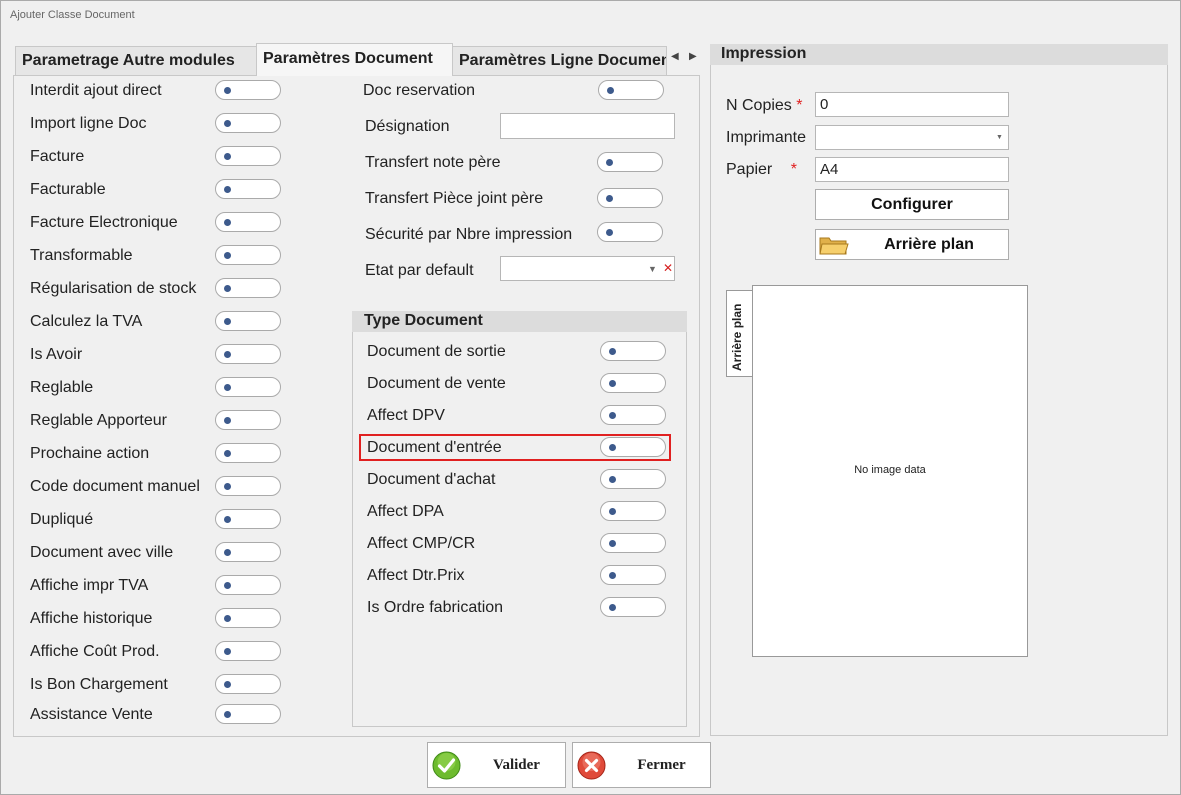 This screenshot has height=795, width=1181. What do you see at coordinates (739, 333) in the screenshot?
I see `arriere-plan-side-tab: Arrière plan` at bounding box center [739, 333].